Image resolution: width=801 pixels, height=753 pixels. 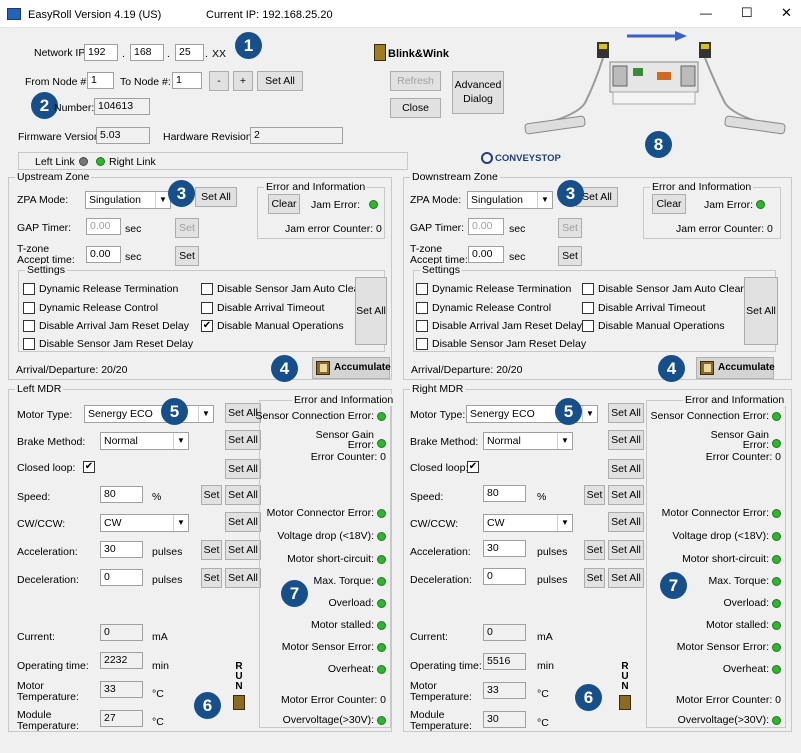 What do you see at coordinates (418, 54) in the screenshot?
I see `blink-wink-button: Blink&Wink` at bounding box center [418, 54].